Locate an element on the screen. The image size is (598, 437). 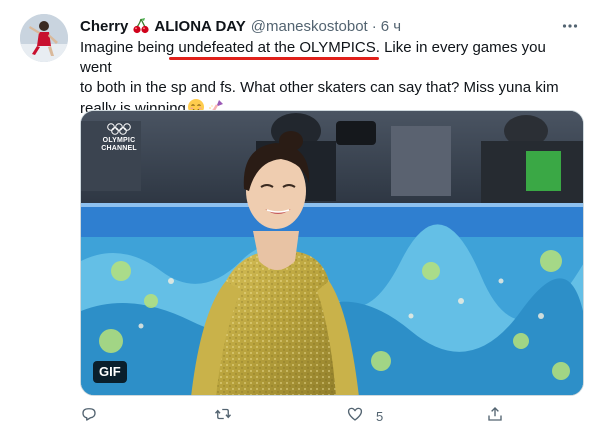
action-bar: 5 is located at coordinates (332, 416).